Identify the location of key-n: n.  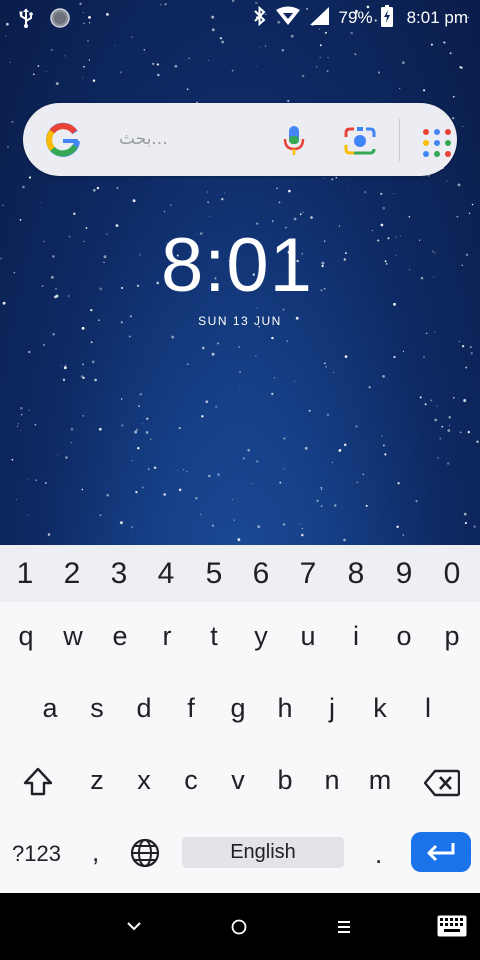
(332, 780).